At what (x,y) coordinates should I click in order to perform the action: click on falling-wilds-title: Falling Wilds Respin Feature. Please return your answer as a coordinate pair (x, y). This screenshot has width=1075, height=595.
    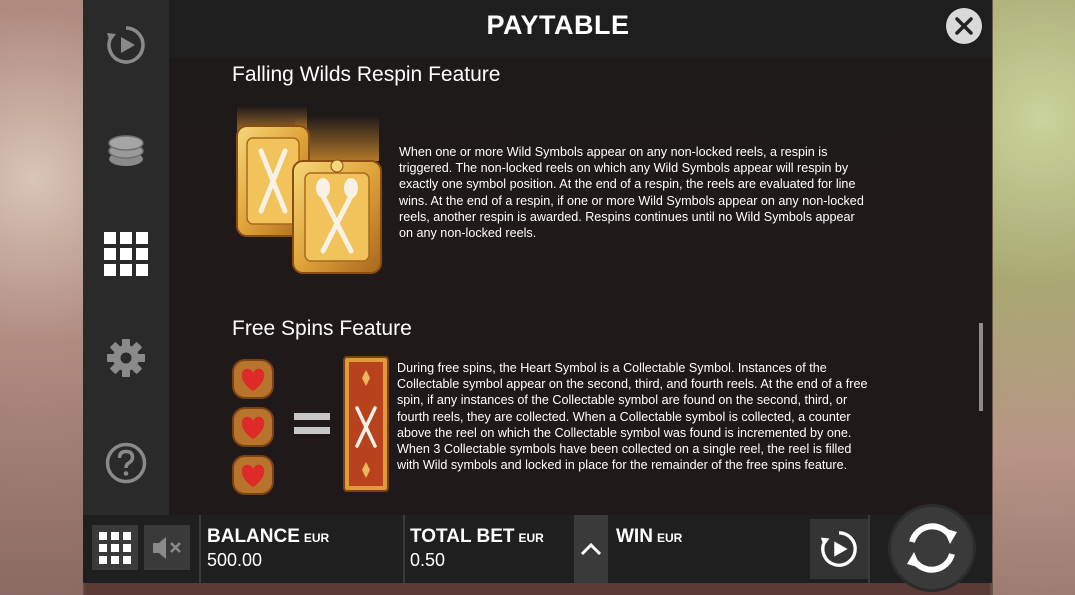
    Looking at the image, I should click on (366, 74).